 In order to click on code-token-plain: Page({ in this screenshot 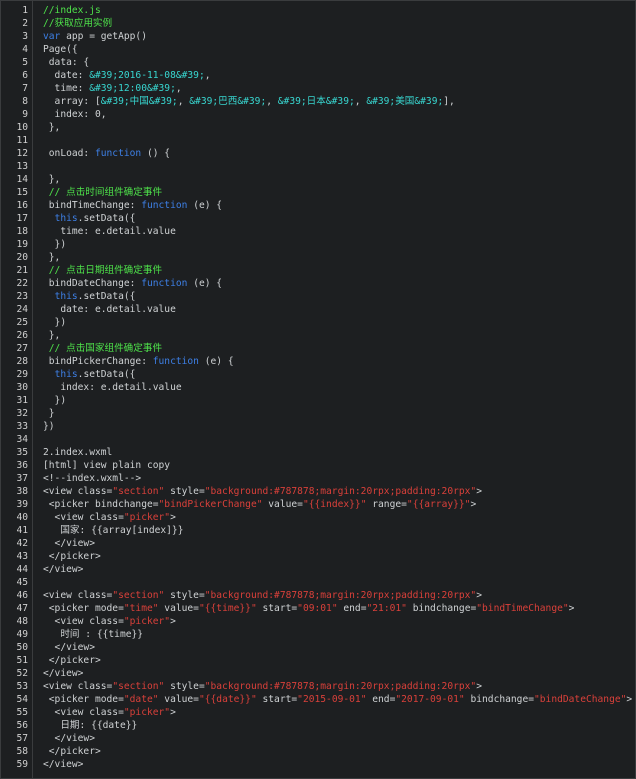, I will do `click(60, 49)`.